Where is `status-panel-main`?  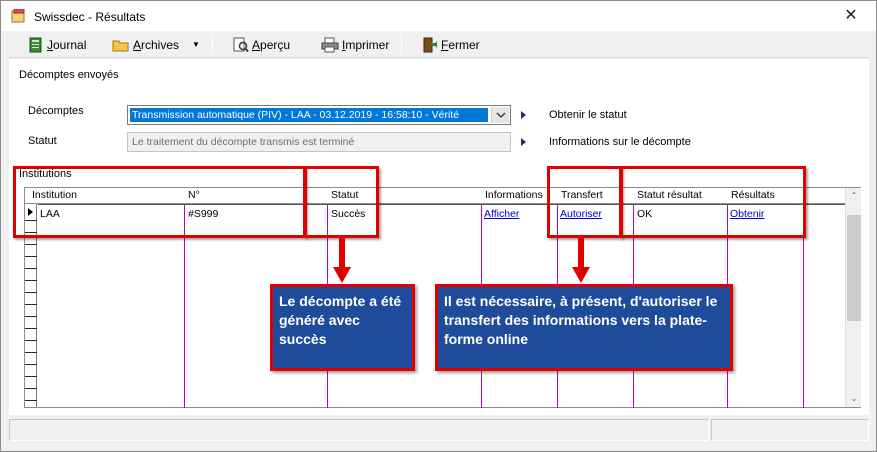 status-panel-main is located at coordinates (359, 430).